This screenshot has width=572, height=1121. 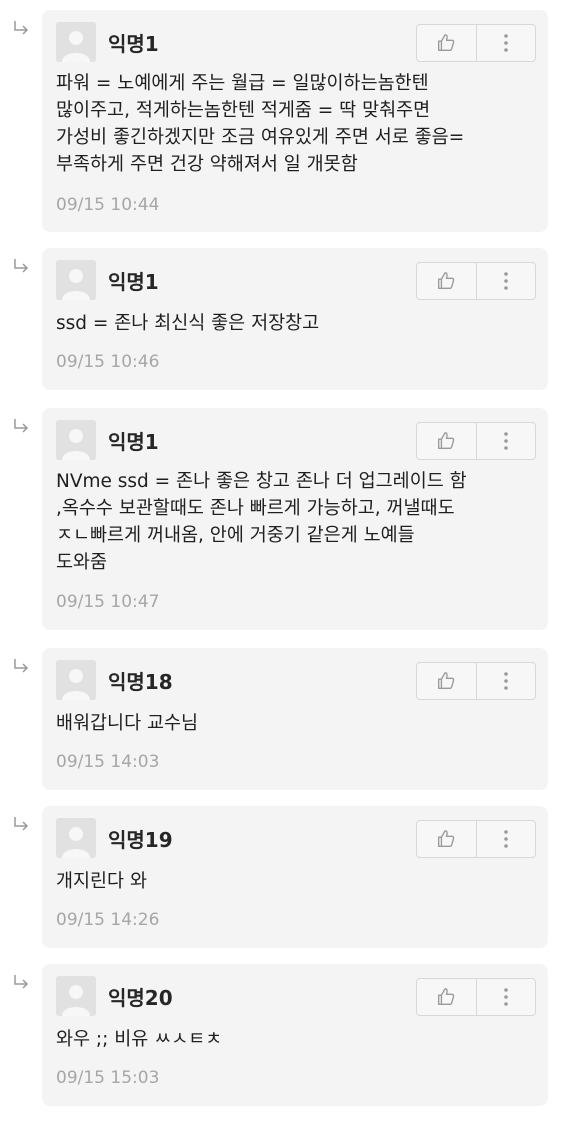 I want to click on comment-timestamp: 09/15 10:44, so click(x=108, y=205).